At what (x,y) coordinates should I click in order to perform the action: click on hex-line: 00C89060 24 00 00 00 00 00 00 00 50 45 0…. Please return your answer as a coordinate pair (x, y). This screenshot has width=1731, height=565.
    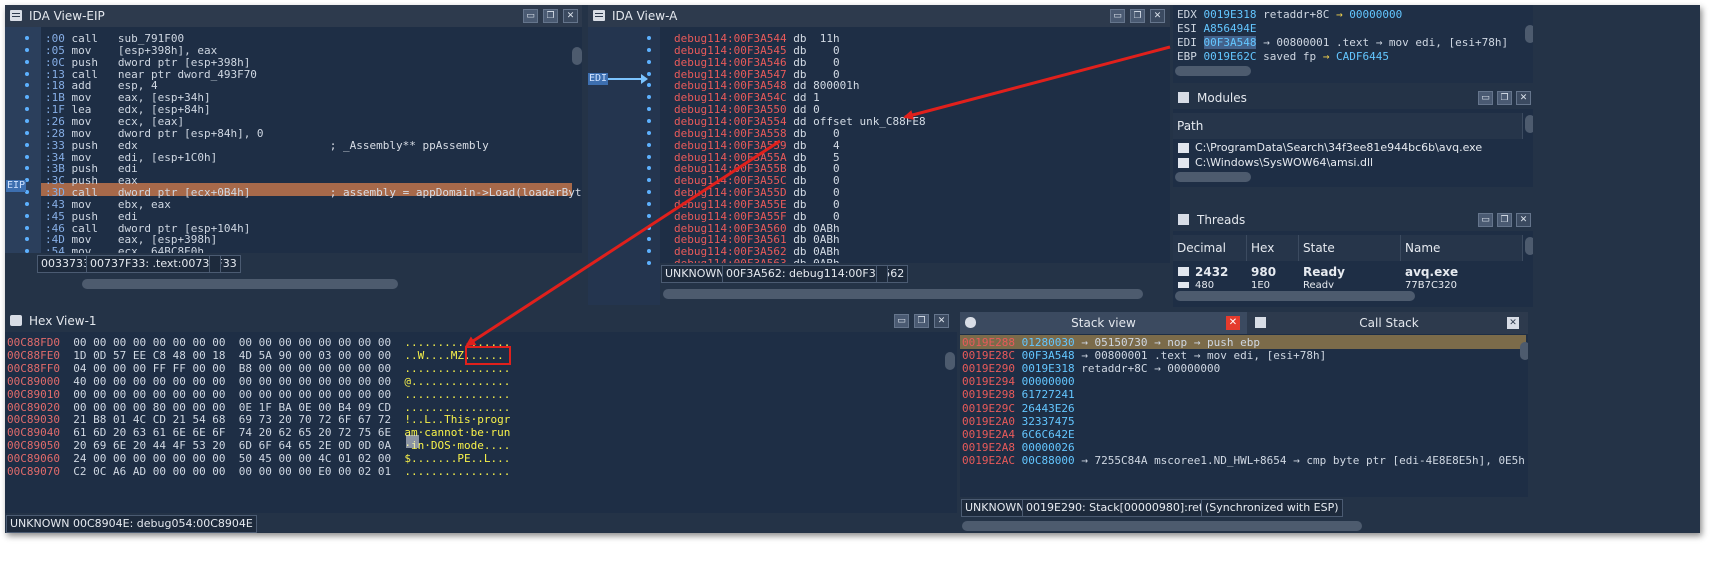
    Looking at the image, I should click on (258, 458).